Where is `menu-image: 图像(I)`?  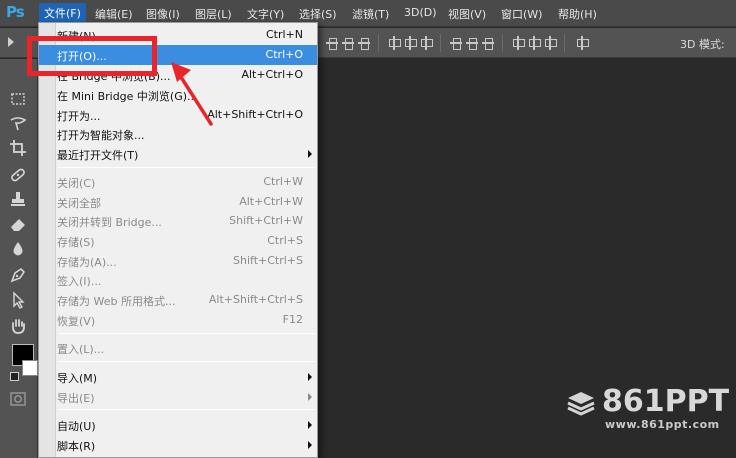
menu-image: 图像(I) is located at coordinates (163, 14).